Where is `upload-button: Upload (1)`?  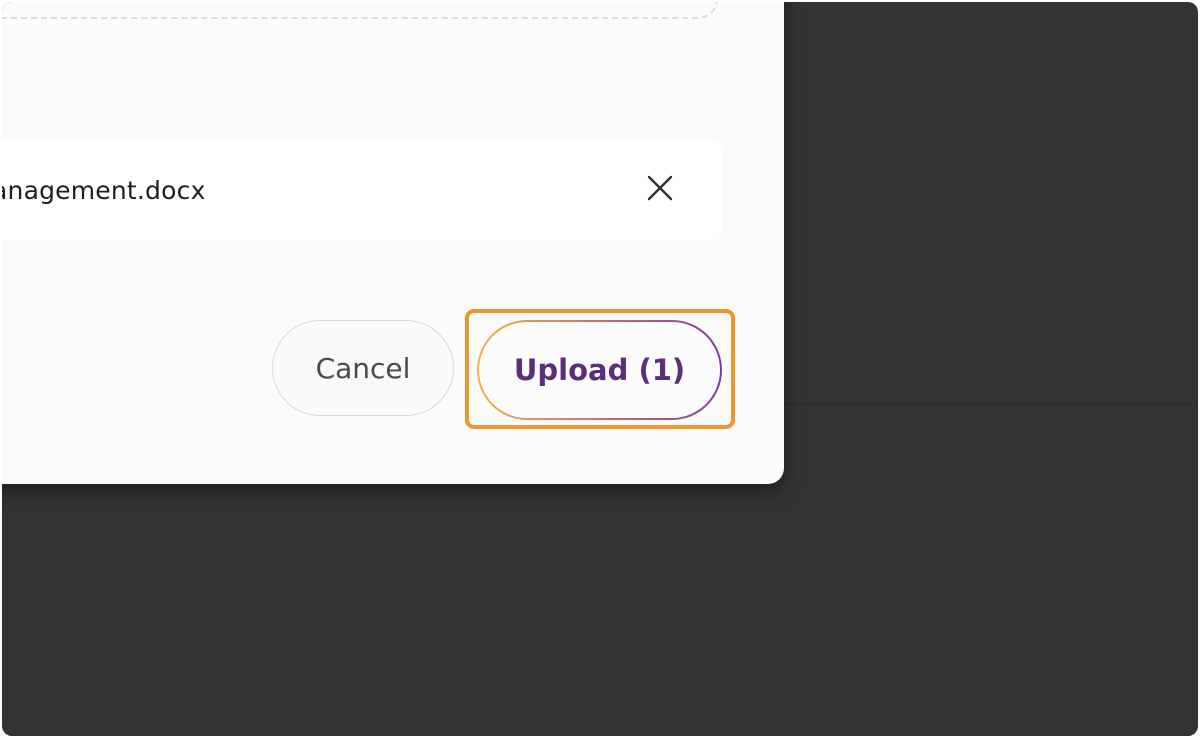
upload-button: Upload (1) is located at coordinates (599, 370).